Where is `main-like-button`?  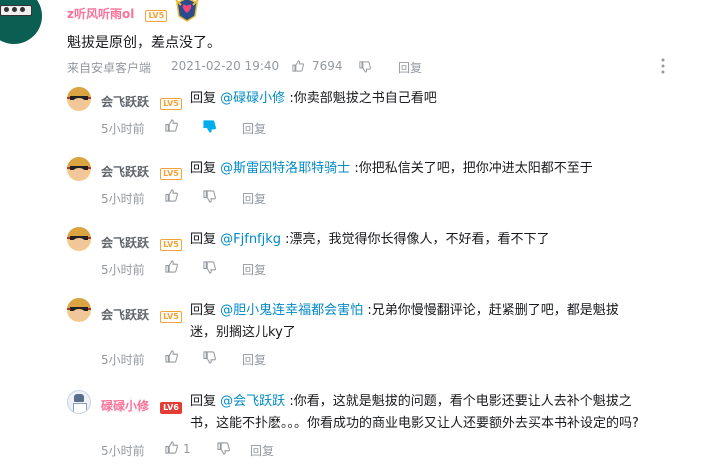
main-like-button is located at coordinates (298, 66).